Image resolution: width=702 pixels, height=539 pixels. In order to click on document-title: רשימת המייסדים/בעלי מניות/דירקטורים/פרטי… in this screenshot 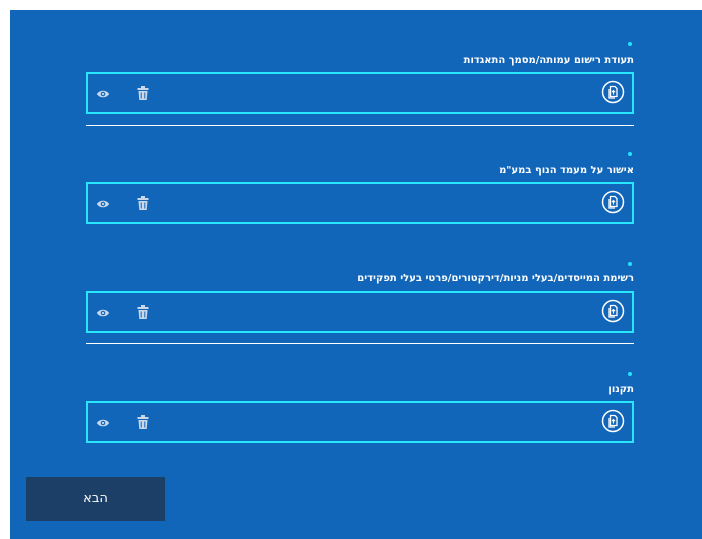, I will do `click(495, 278)`.